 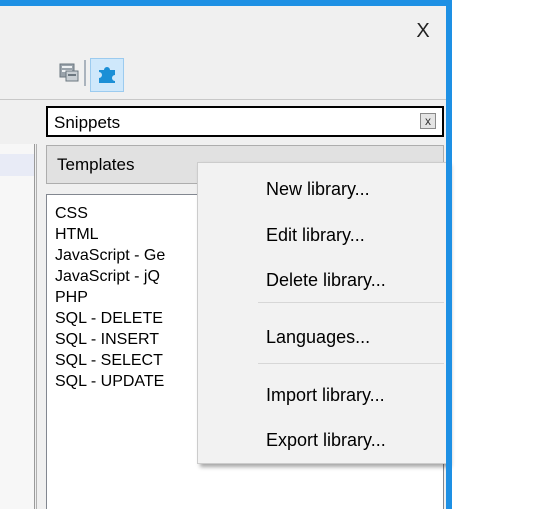 What do you see at coordinates (423, 31) in the screenshot?
I see `close-button: X` at bounding box center [423, 31].